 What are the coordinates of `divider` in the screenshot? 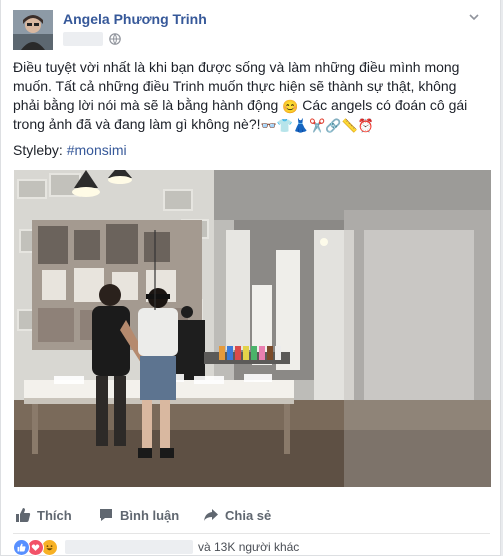 It's located at (251, 533).